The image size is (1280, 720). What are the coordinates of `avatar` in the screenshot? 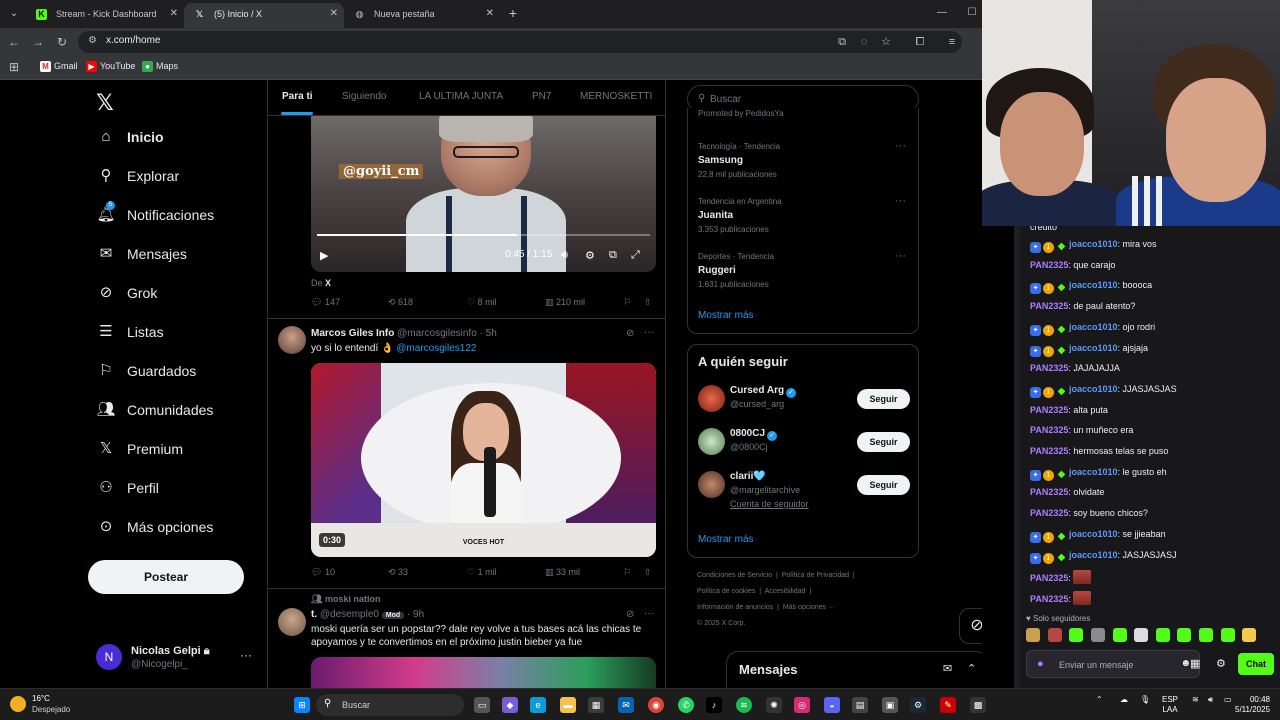 It's located at (292, 340).